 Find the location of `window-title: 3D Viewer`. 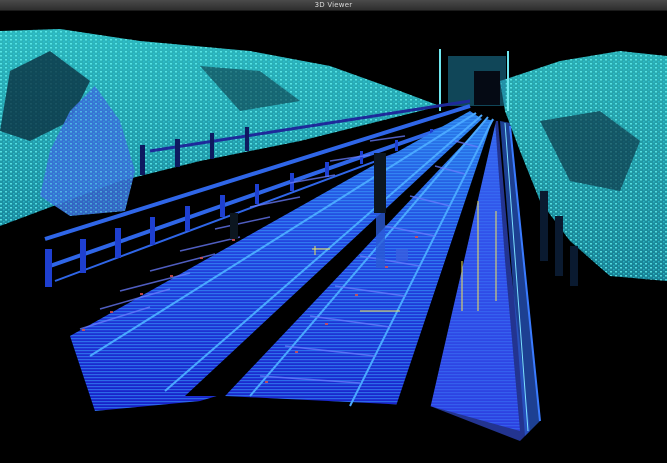

window-title: 3D Viewer is located at coordinates (333, 5).